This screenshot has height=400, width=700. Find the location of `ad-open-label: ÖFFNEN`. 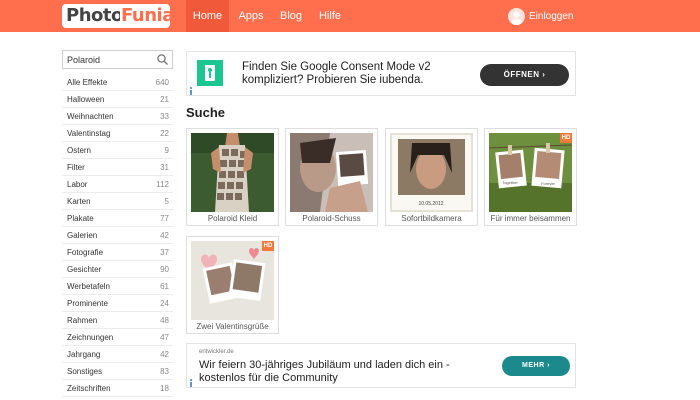

ad-open-label: ÖFFNEN is located at coordinates (521, 74).